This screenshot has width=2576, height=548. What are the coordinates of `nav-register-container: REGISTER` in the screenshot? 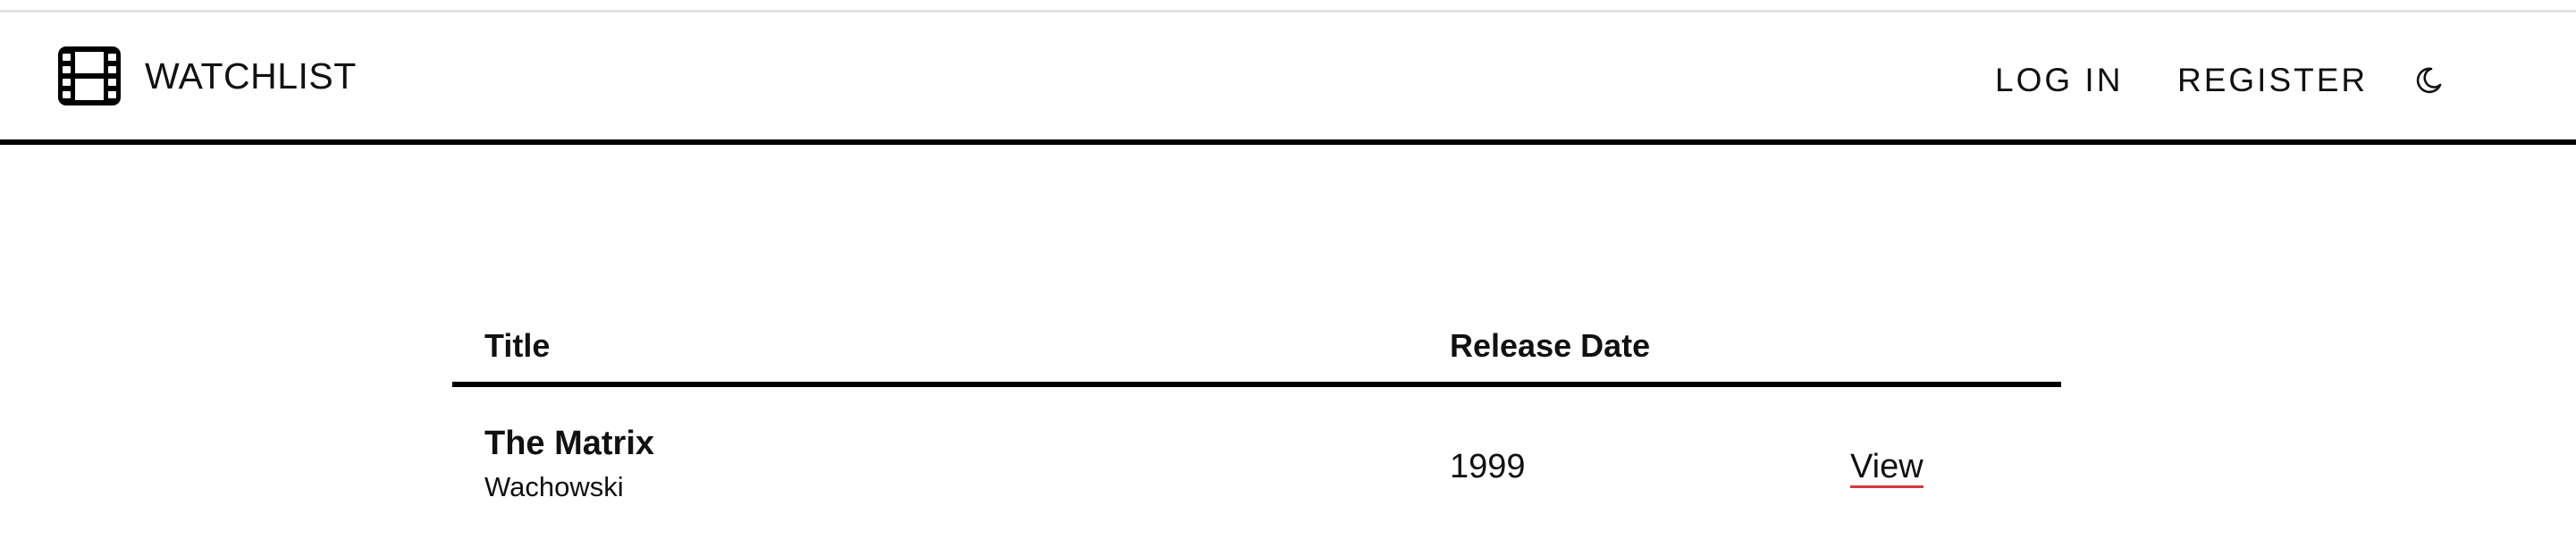 It's located at (2273, 79).